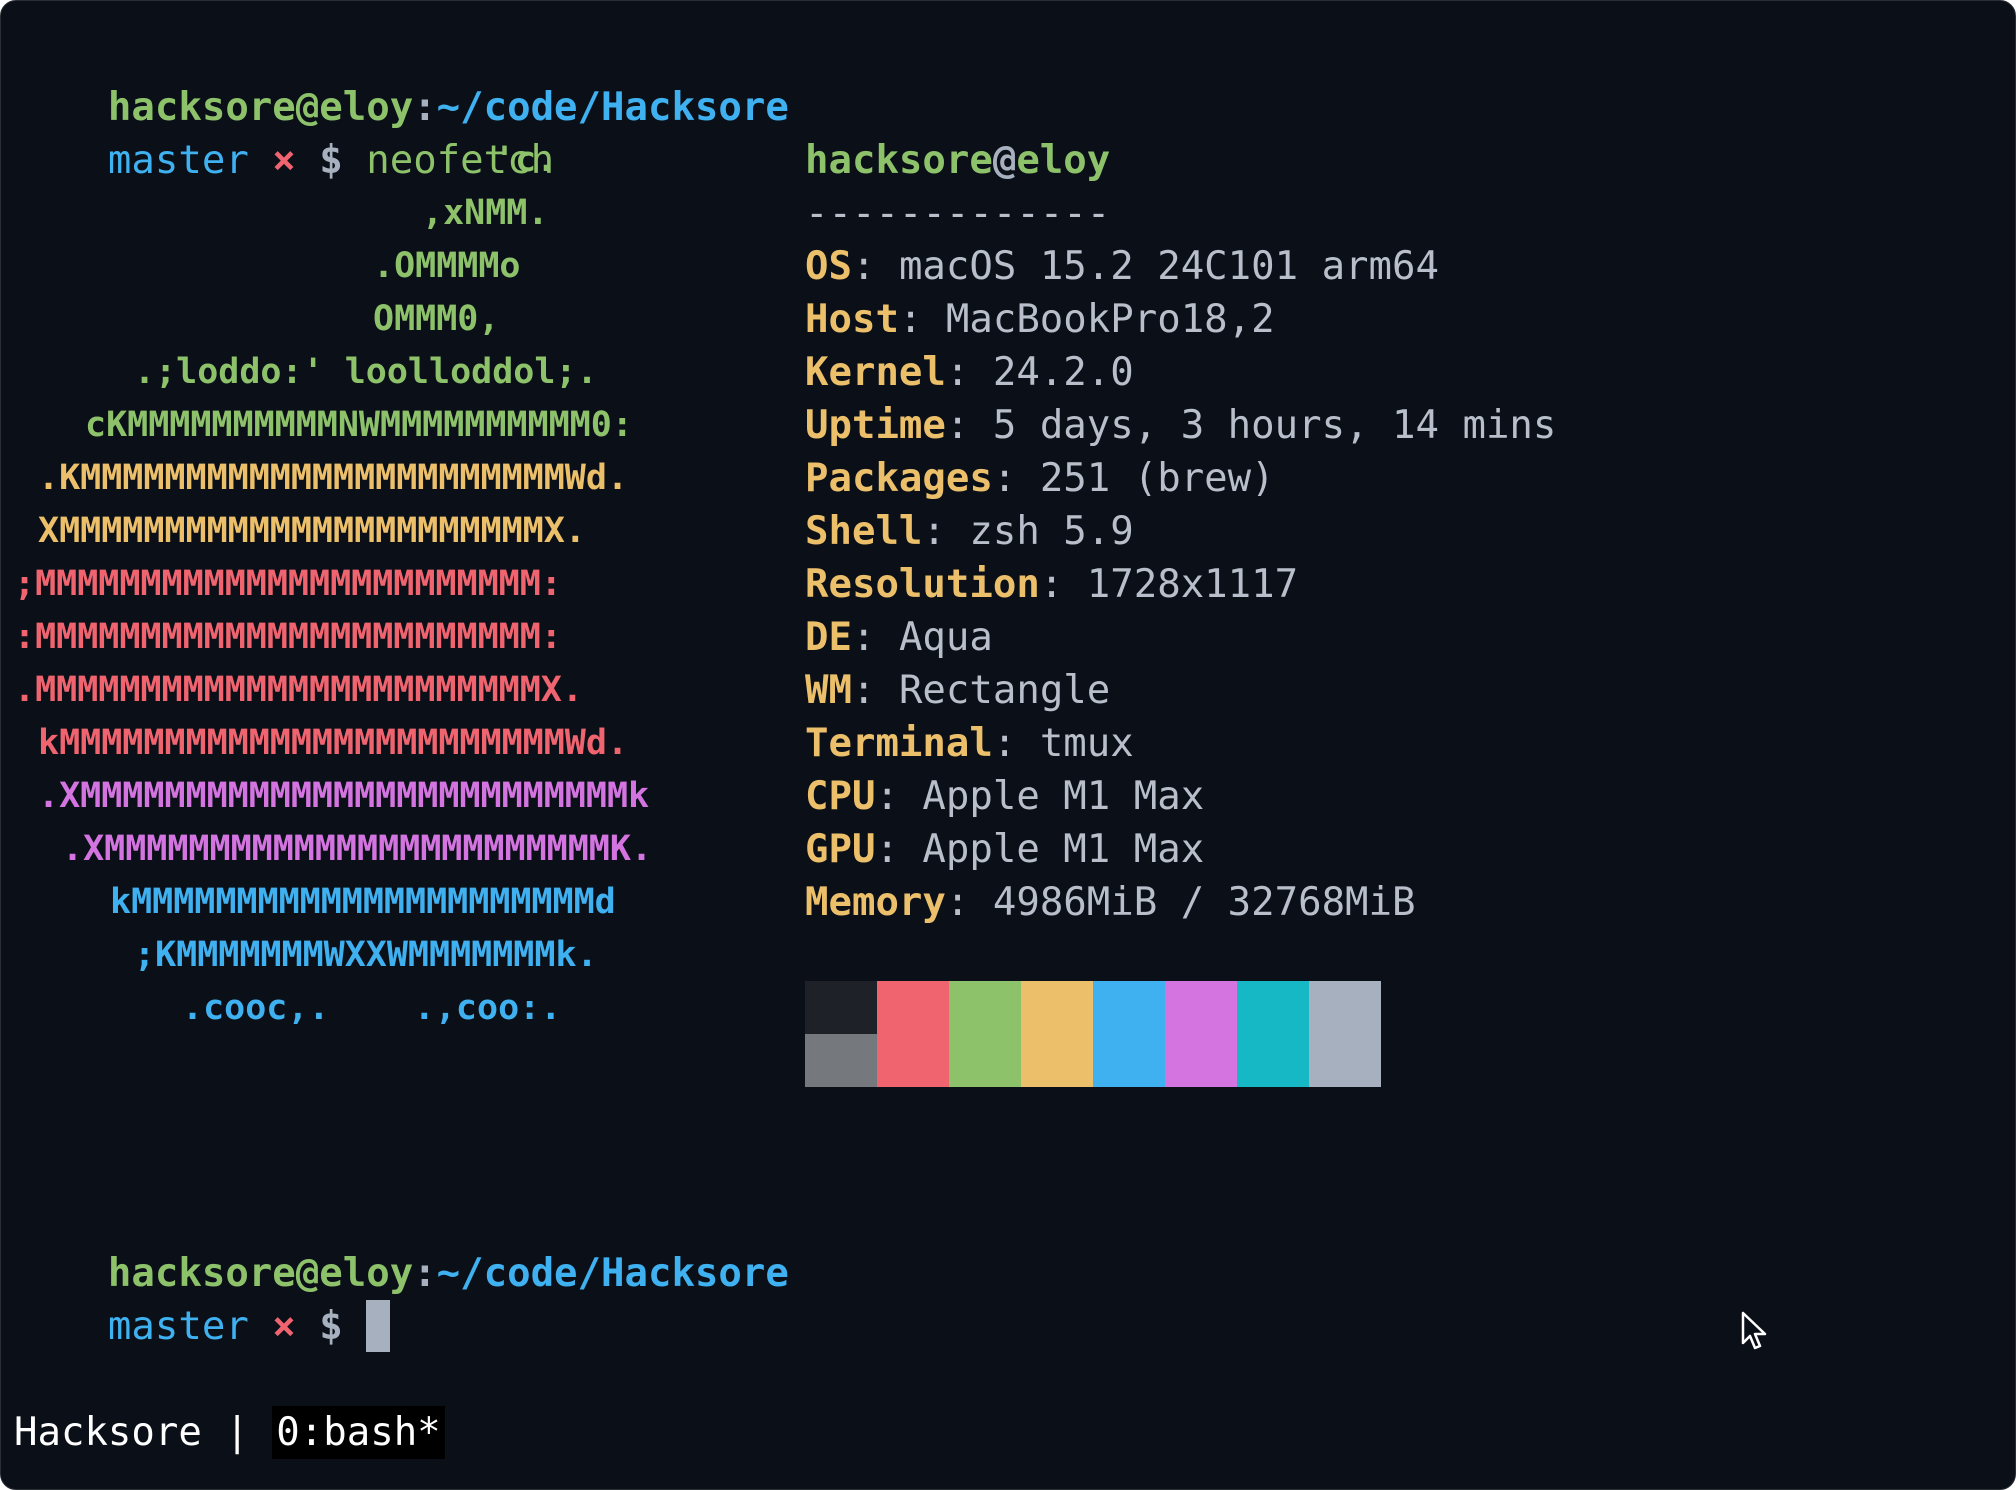  Describe the element at coordinates (372, 1008) in the screenshot. I see `ascii-art-line: .cooc,. .,coo:.` at that location.